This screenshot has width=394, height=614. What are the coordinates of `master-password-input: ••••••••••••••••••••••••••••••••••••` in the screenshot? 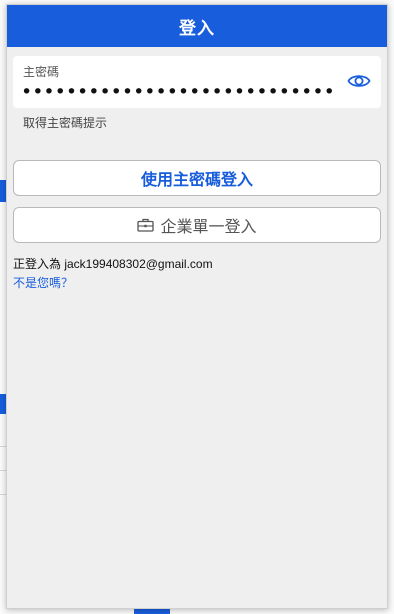 It's located at (179, 92).